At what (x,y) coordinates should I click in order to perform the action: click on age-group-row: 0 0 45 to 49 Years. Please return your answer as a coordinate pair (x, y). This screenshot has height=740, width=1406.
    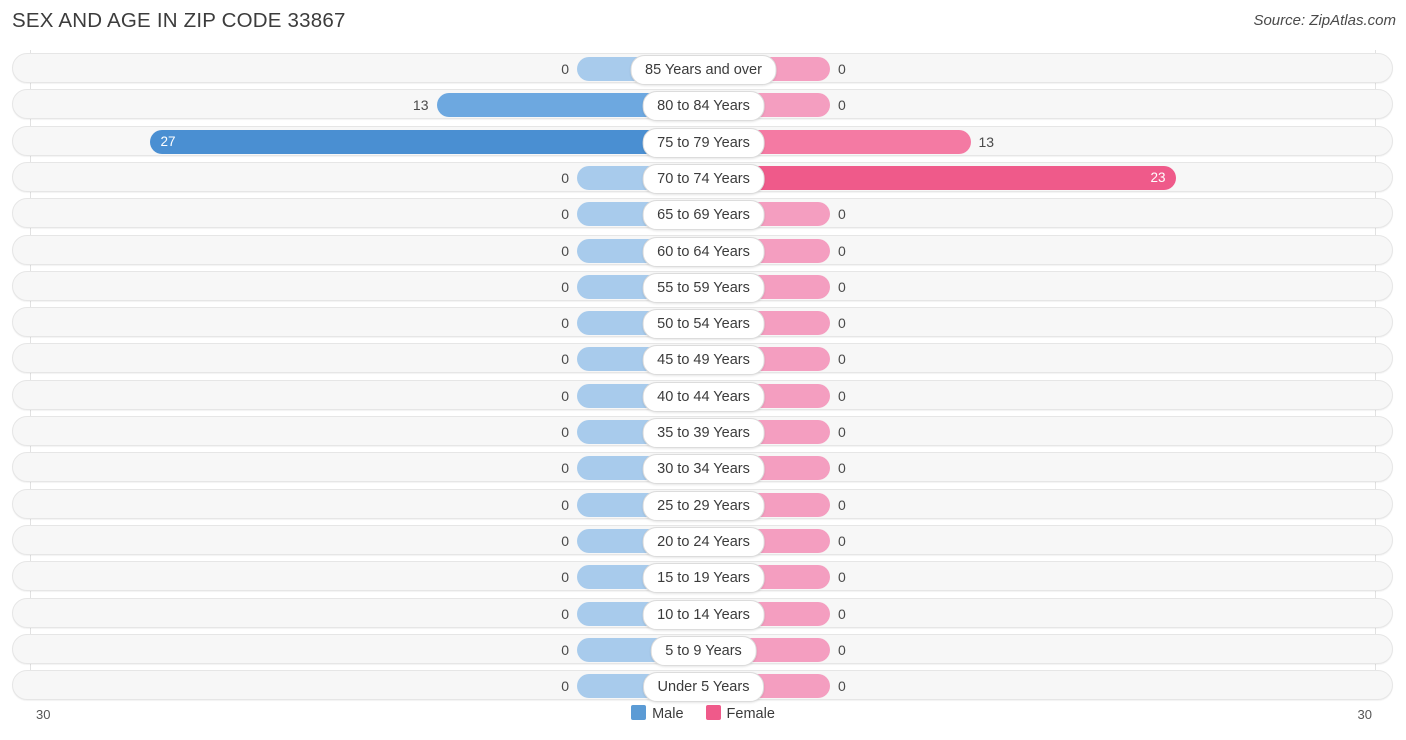
    Looking at the image, I should click on (703, 359).